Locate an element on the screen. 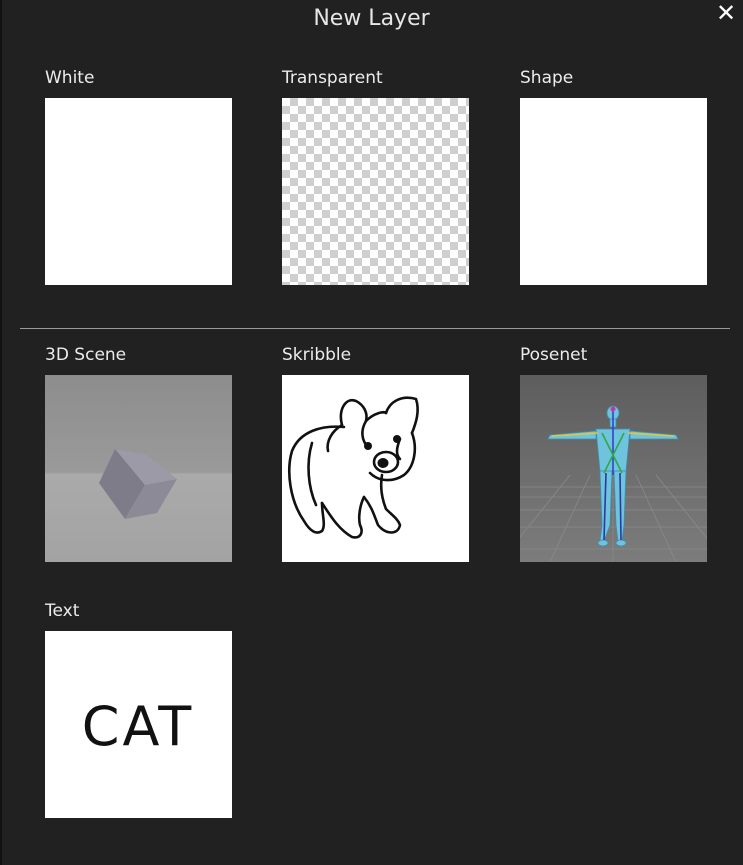 This screenshot has height=865, width=743. dialog-title: New Layer is located at coordinates (371, 18).